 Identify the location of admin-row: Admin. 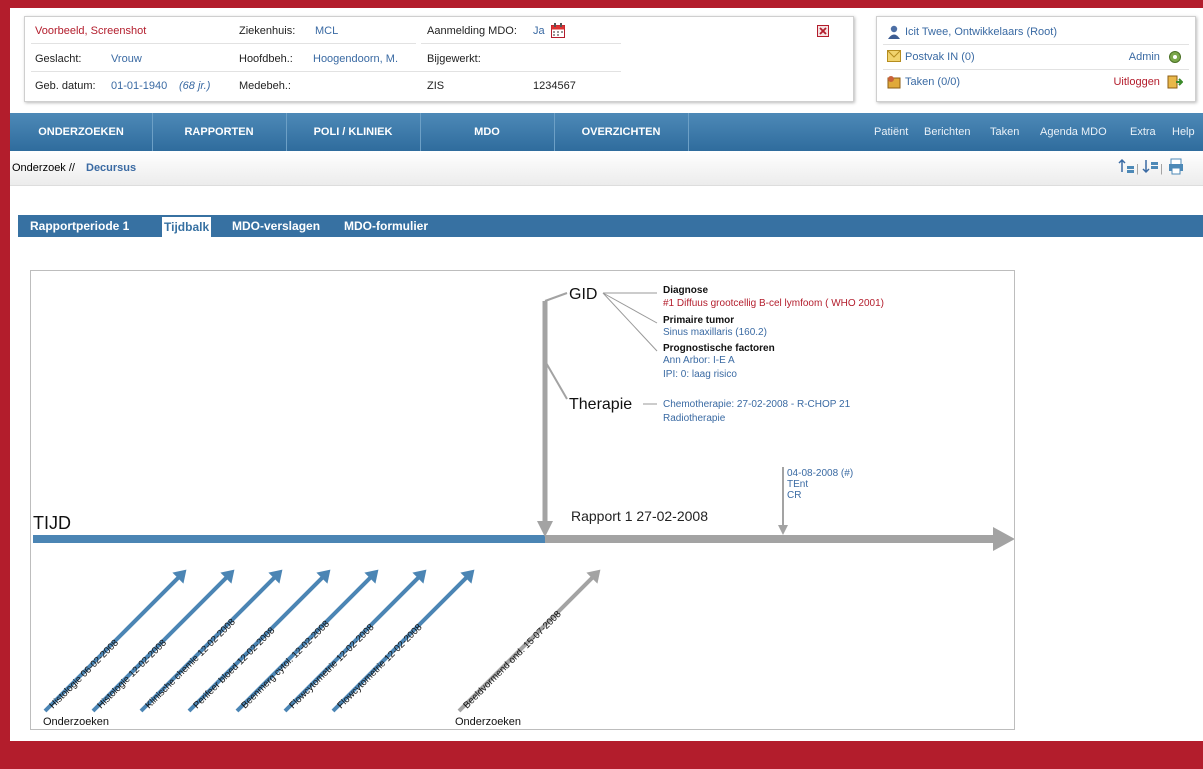
(1157, 57).